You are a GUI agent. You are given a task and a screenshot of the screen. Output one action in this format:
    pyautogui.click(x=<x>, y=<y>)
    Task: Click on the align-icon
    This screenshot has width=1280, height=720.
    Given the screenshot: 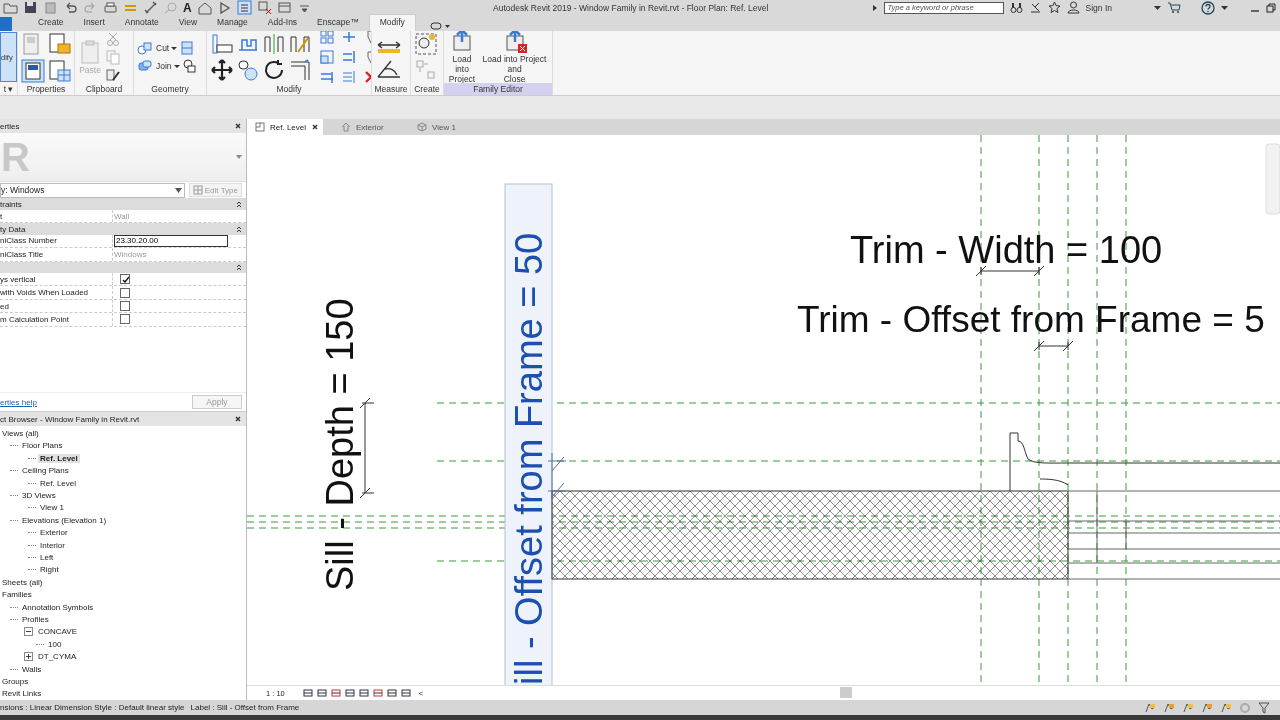 What is the action you would take?
    pyautogui.click(x=222, y=44)
    